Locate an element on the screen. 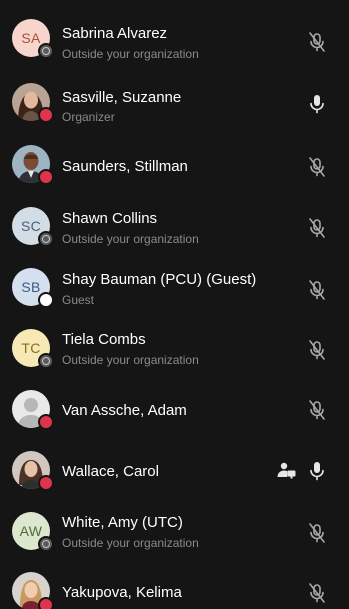 The width and height of the screenshot is (349, 609). avatar-initials: SC is located at coordinates (31, 226).